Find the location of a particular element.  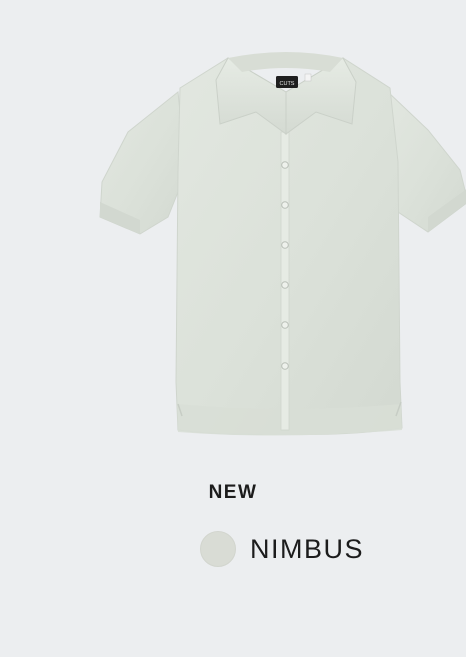

color-selector: NIMBUS is located at coordinates (282, 549).